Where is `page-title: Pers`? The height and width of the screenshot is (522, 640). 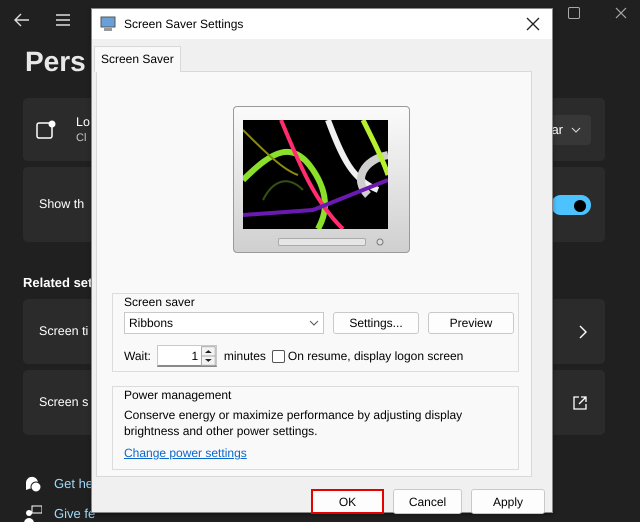 page-title: Pers is located at coordinates (55, 62).